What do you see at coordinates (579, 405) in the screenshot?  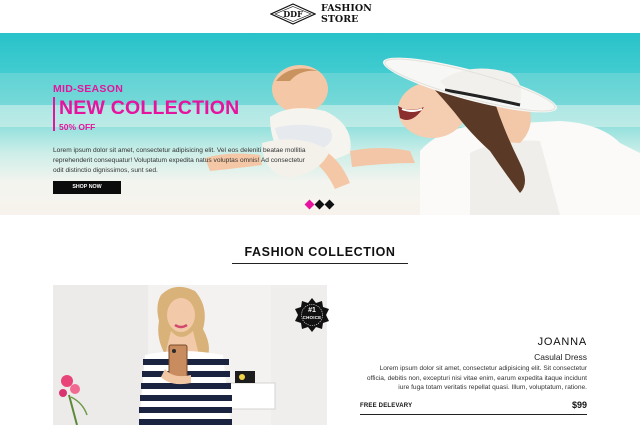 I see `product-price: $99` at bounding box center [579, 405].